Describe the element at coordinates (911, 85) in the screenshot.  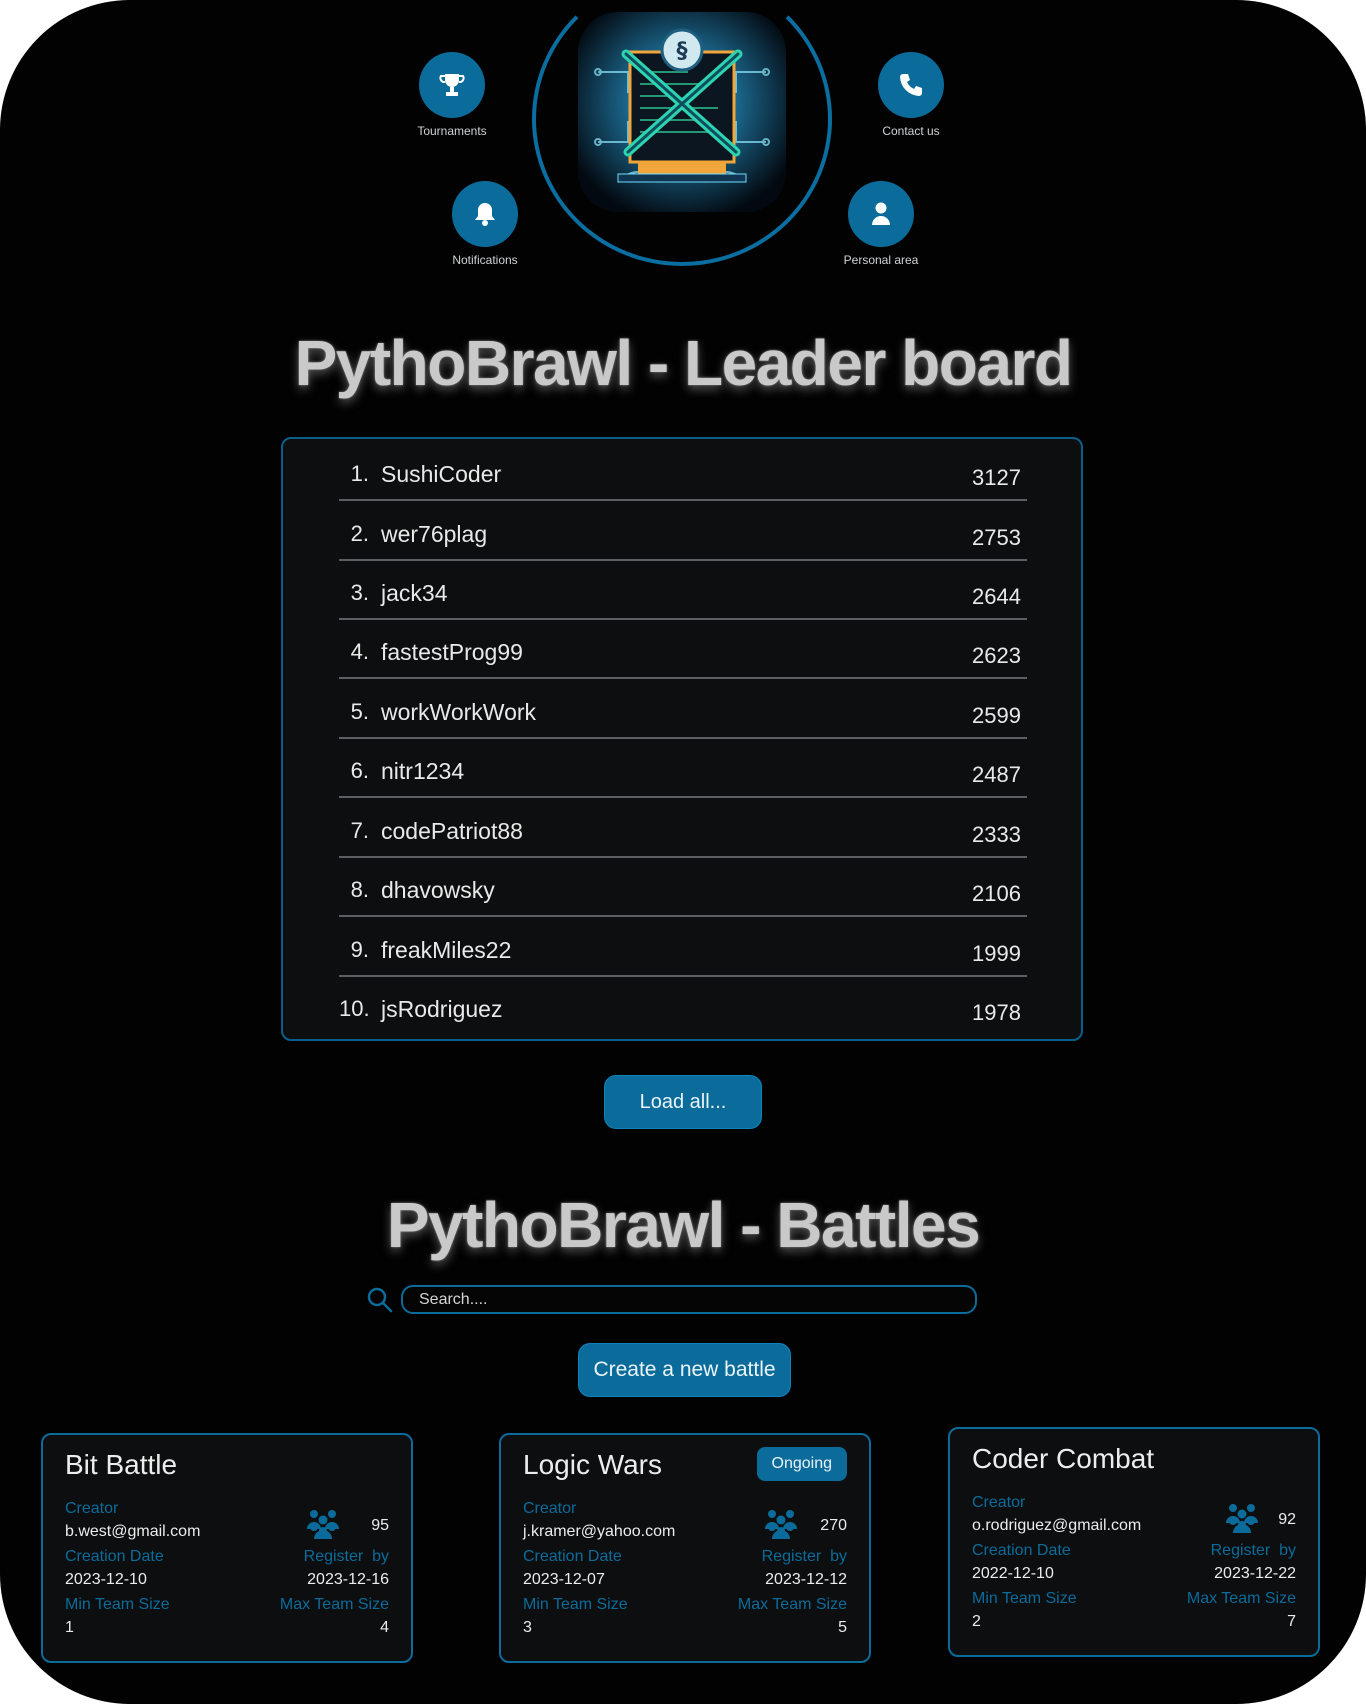
I see `nav-contact-button` at that location.